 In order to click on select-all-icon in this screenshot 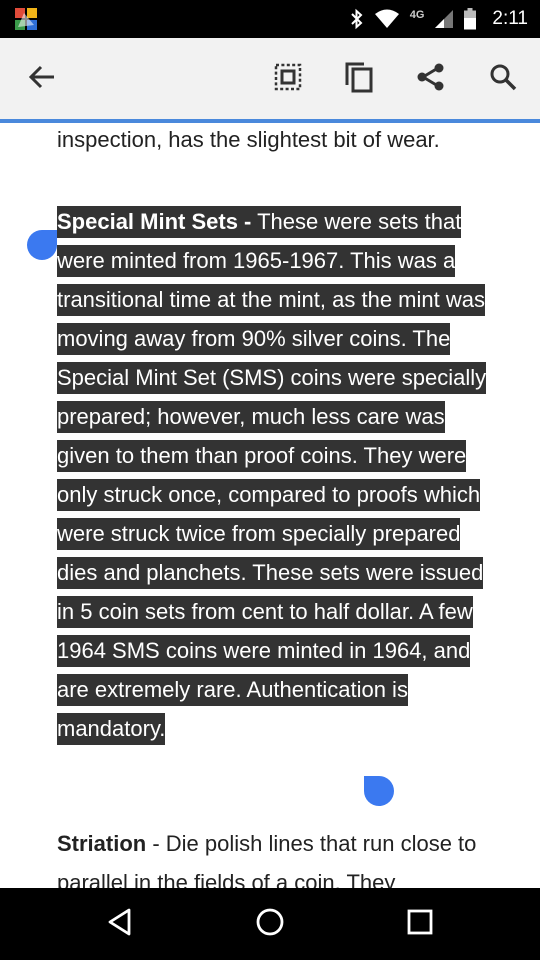, I will do `click(288, 79)`.